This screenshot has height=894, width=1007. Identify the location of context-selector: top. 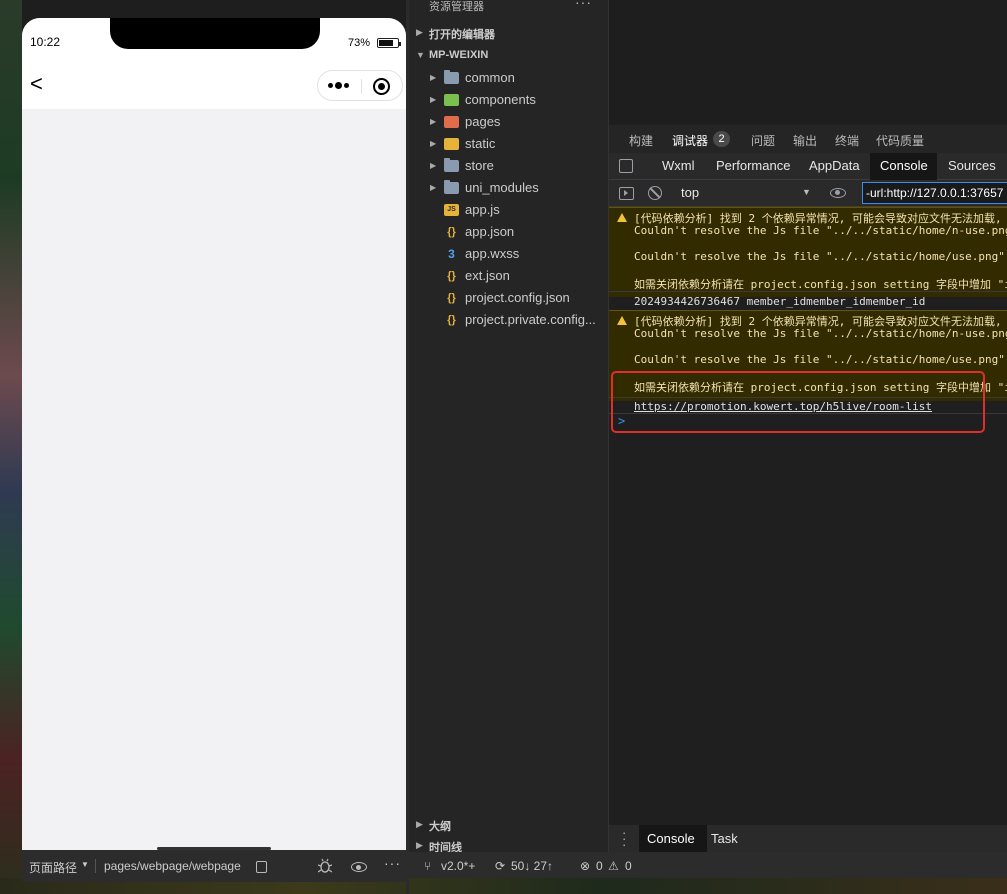
(690, 192).